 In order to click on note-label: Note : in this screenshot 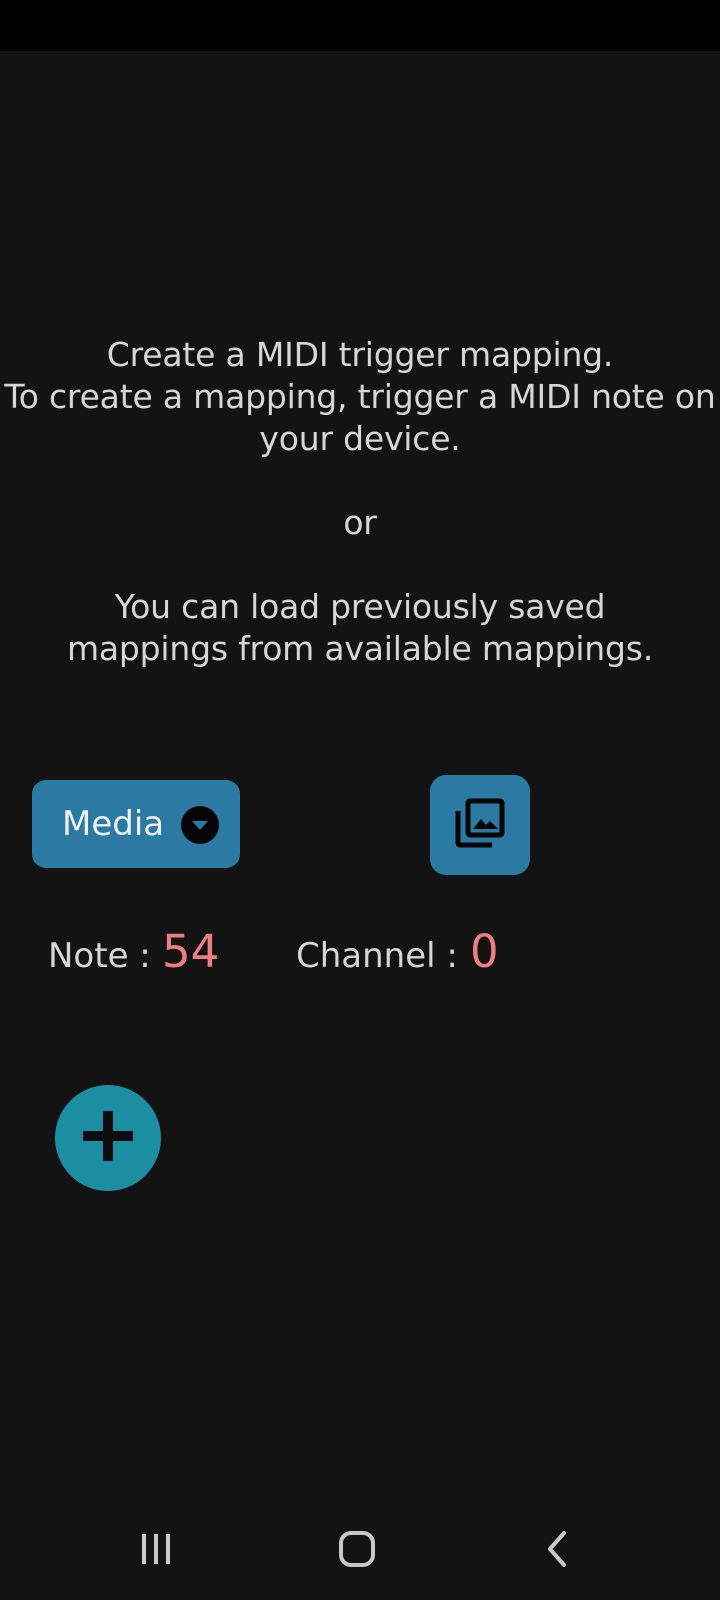, I will do `click(99, 956)`.